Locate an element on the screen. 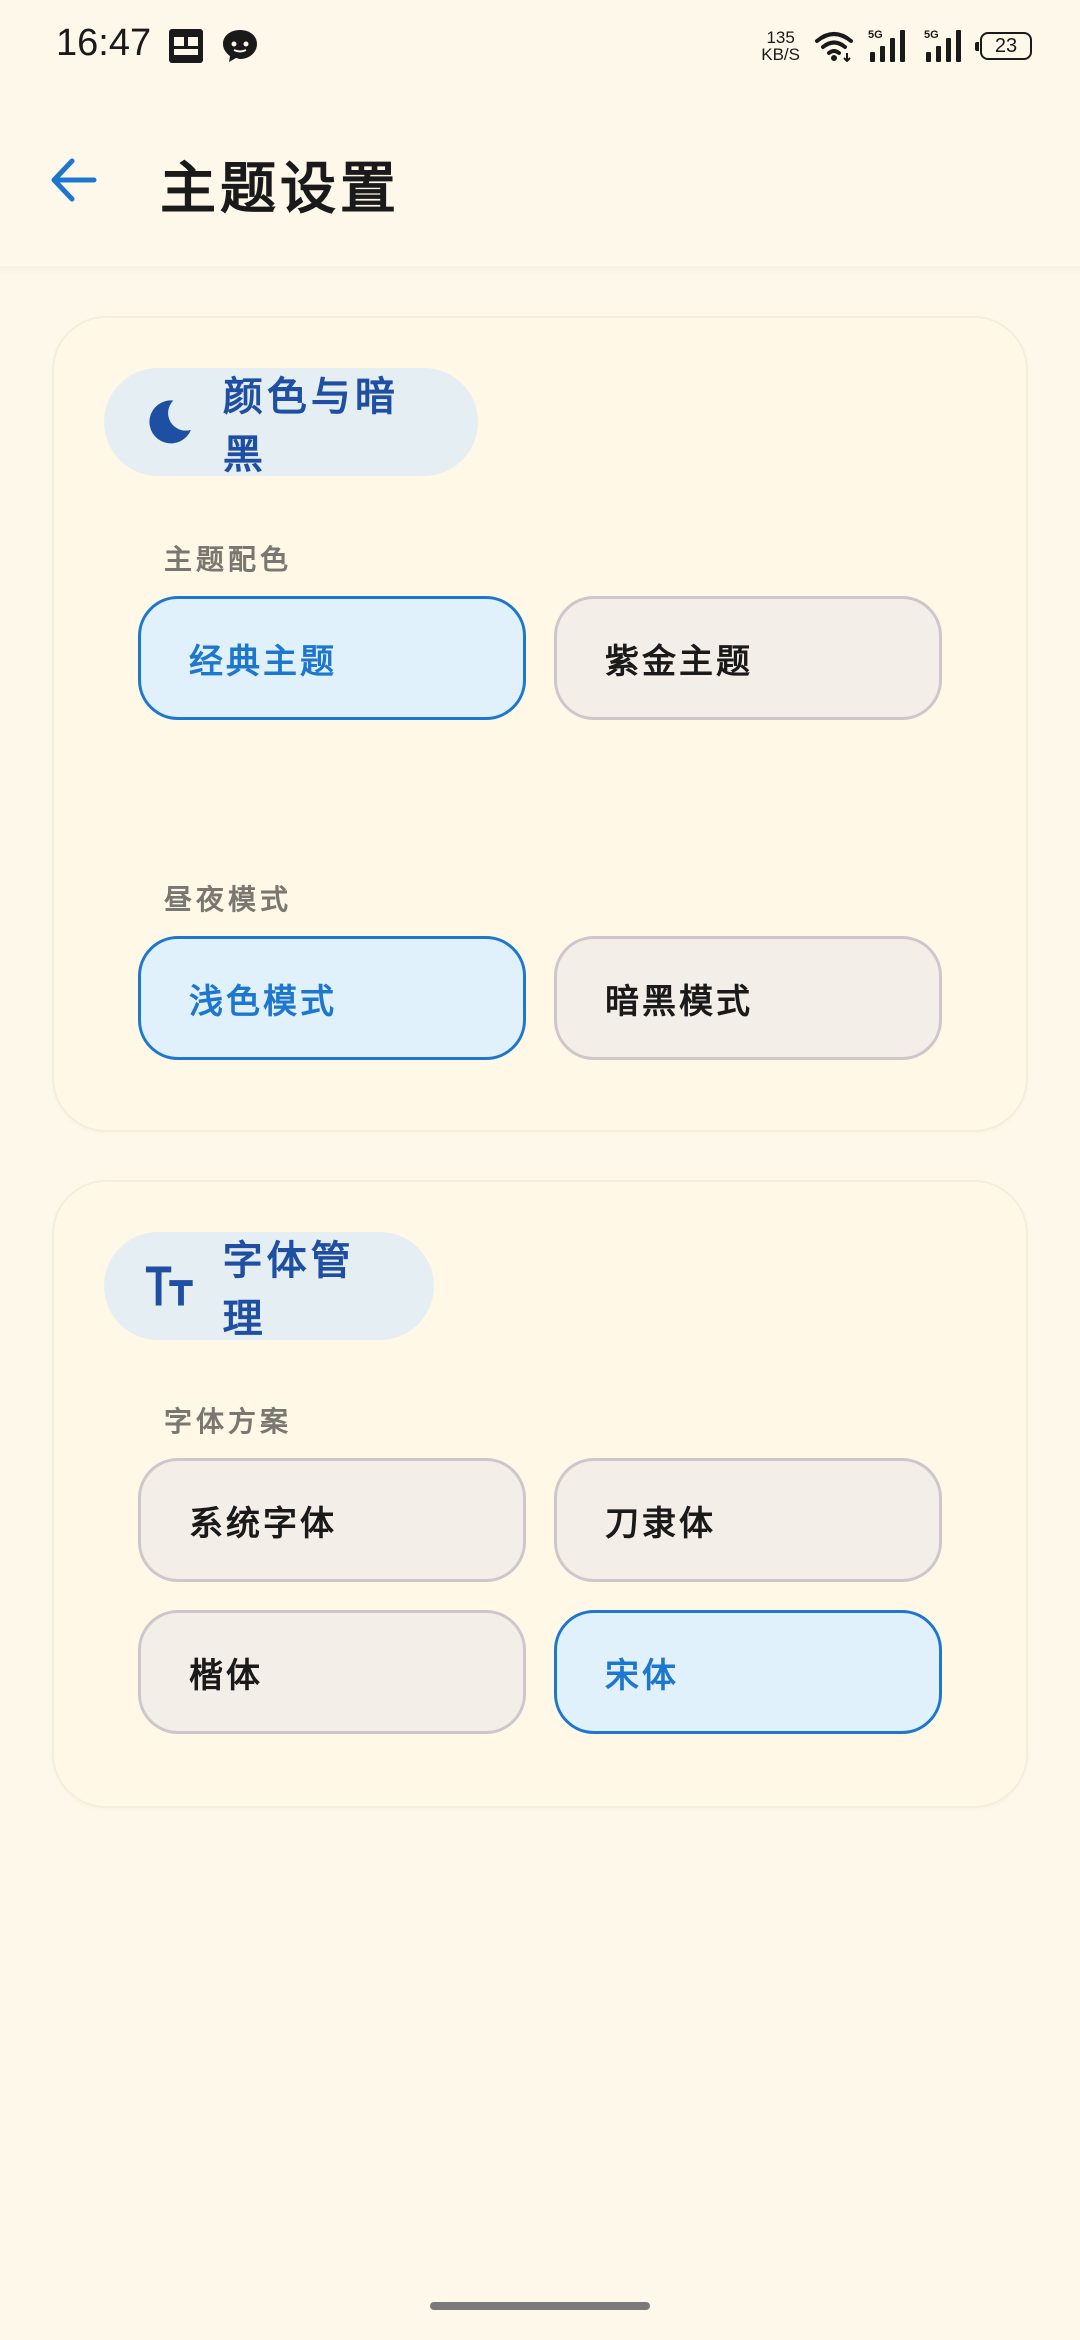 This screenshot has height=2340, width=1080. gallery-app-icon is located at coordinates (186, 46).